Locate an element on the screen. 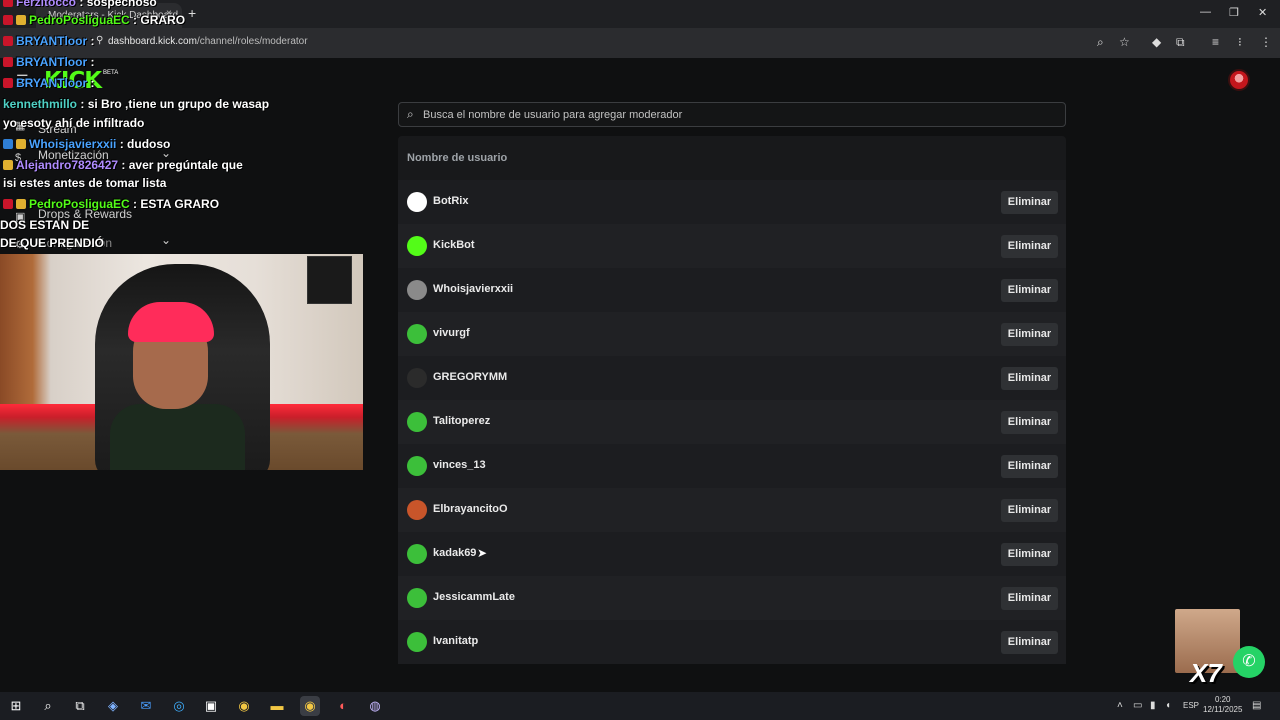 The width and height of the screenshot is (1280, 720). moderator-row: vivurgf Eliminar is located at coordinates (732, 334).